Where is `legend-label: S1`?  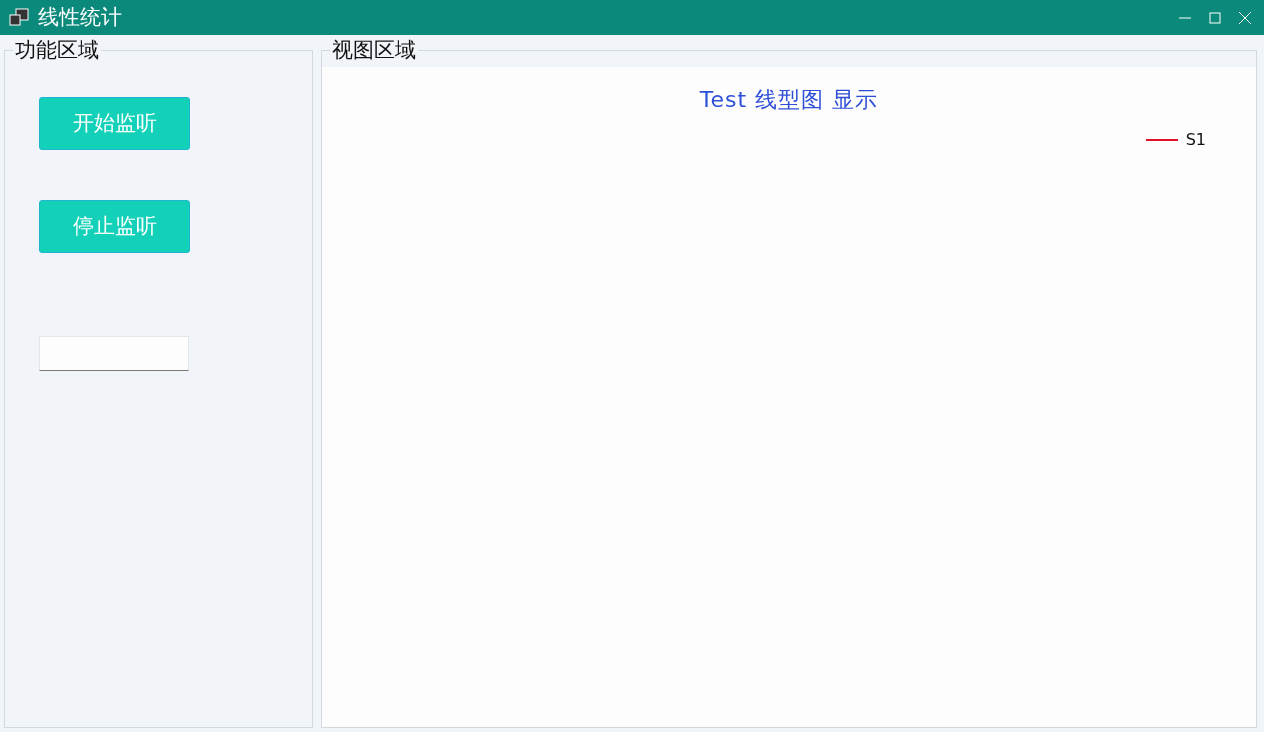
legend-label: S1 is located at coordinates (1195, 140).